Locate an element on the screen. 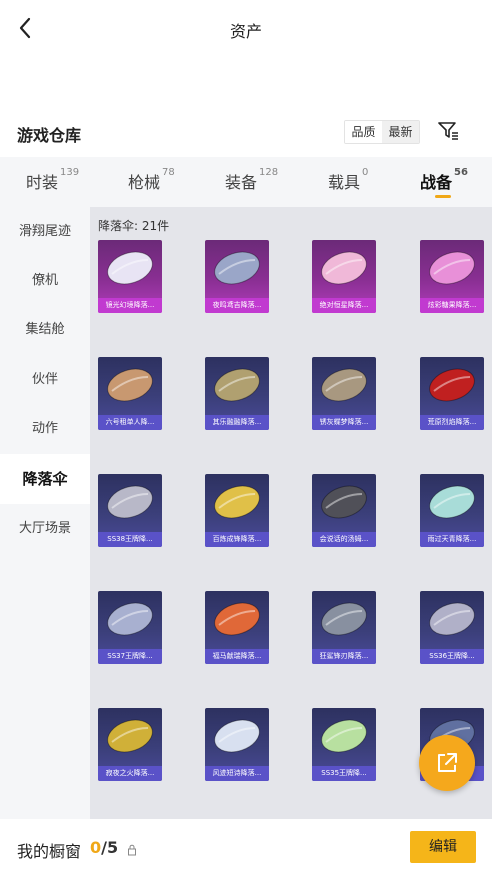  category-count-label: 降落伞: 21件 is located at coordinates (134, 226).